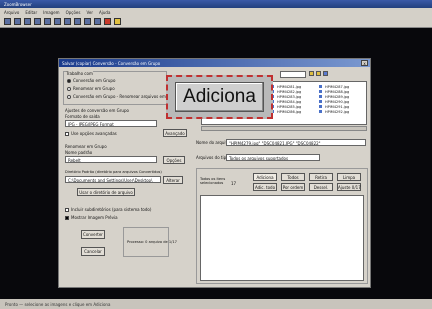 The width and height of the screenshot is (432, 309). Describe the element at coordinates (175, 133) in the screenshot. I see `advanced-button: Avançado` at that location.